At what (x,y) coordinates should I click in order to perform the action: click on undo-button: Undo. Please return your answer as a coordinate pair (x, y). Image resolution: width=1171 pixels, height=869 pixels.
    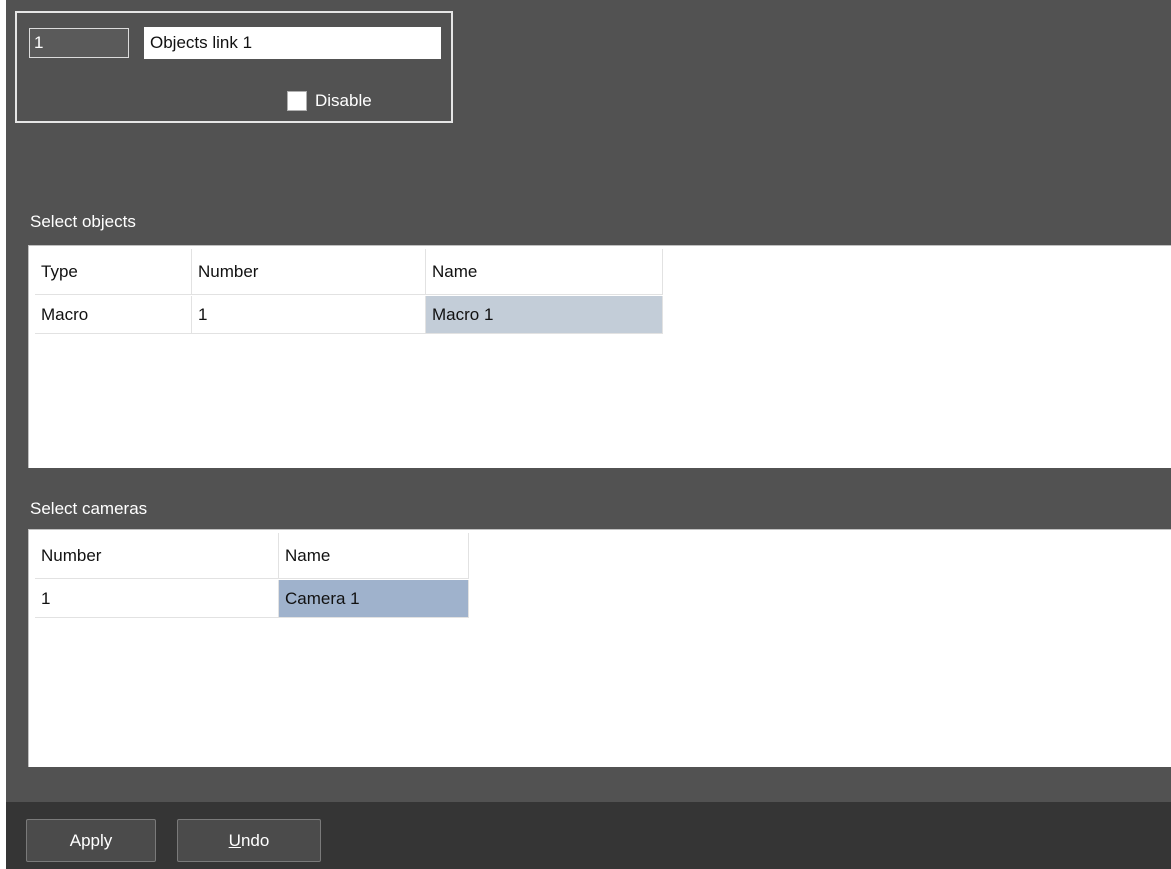
    Looking at the image, I should click on (249, 840).